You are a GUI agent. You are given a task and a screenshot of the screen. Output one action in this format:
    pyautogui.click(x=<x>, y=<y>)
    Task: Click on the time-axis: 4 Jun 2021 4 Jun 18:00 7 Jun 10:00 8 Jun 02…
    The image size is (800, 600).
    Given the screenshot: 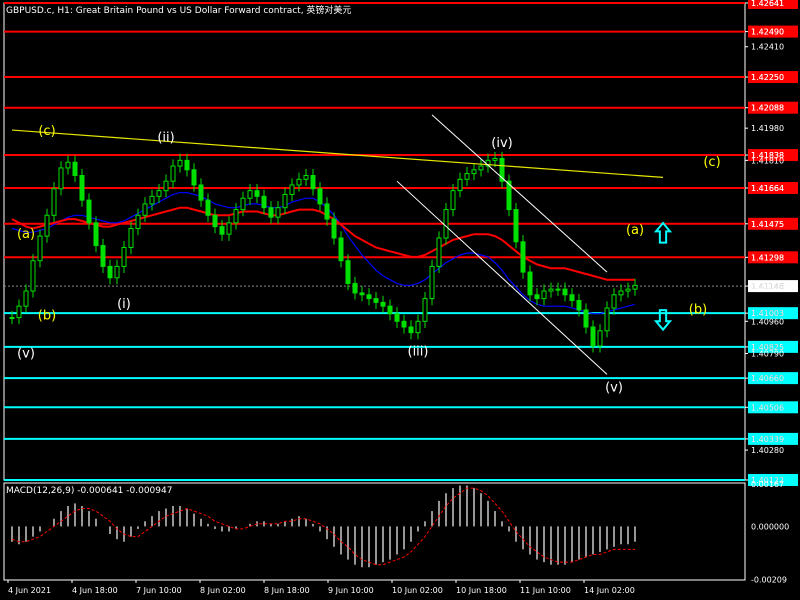 What is the action you would take?
    pyautogui.click(x=321, y=587)
    